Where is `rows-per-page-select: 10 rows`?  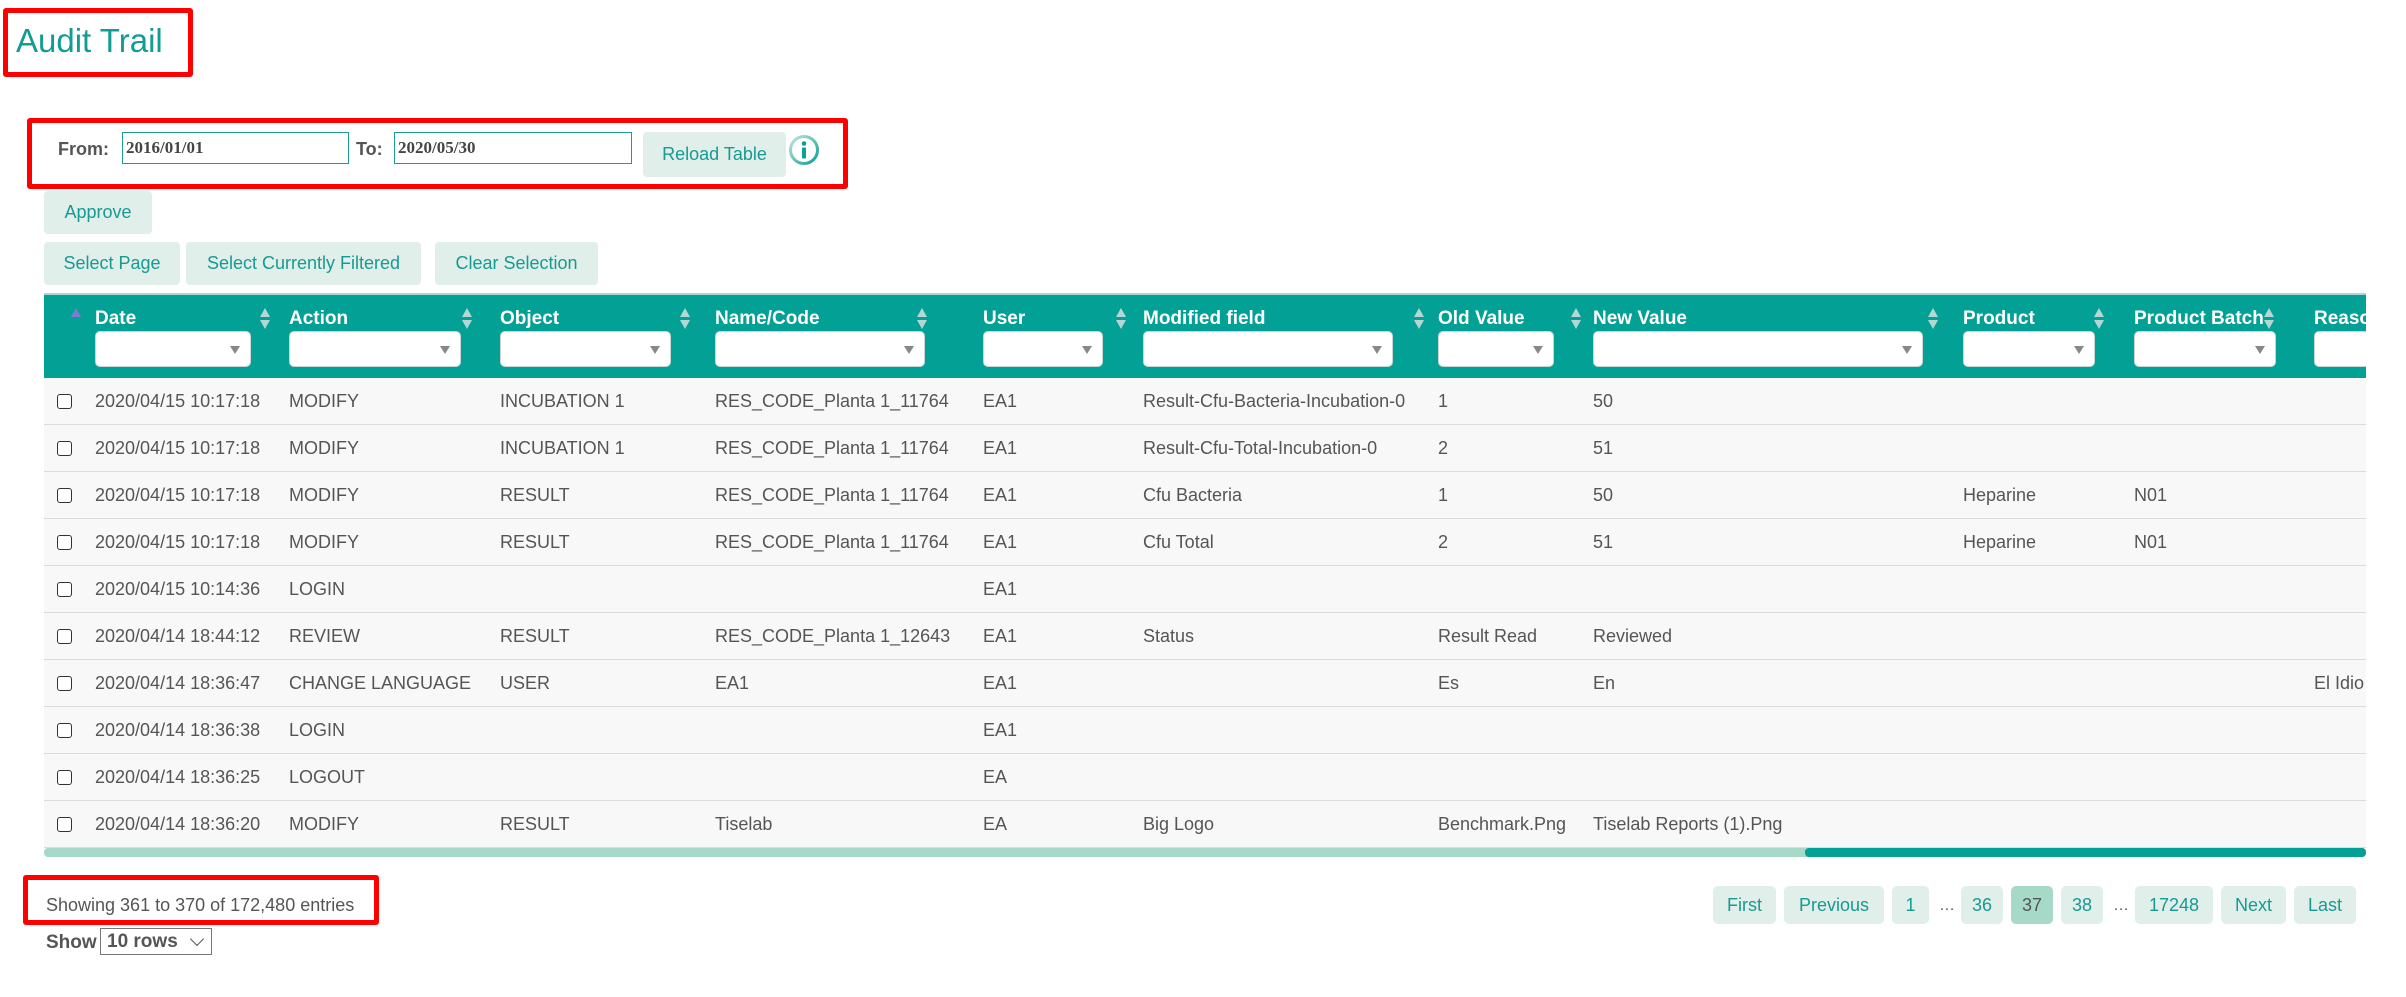 rows-per-page-select: 10 rows is located at coordinates (156, 941).